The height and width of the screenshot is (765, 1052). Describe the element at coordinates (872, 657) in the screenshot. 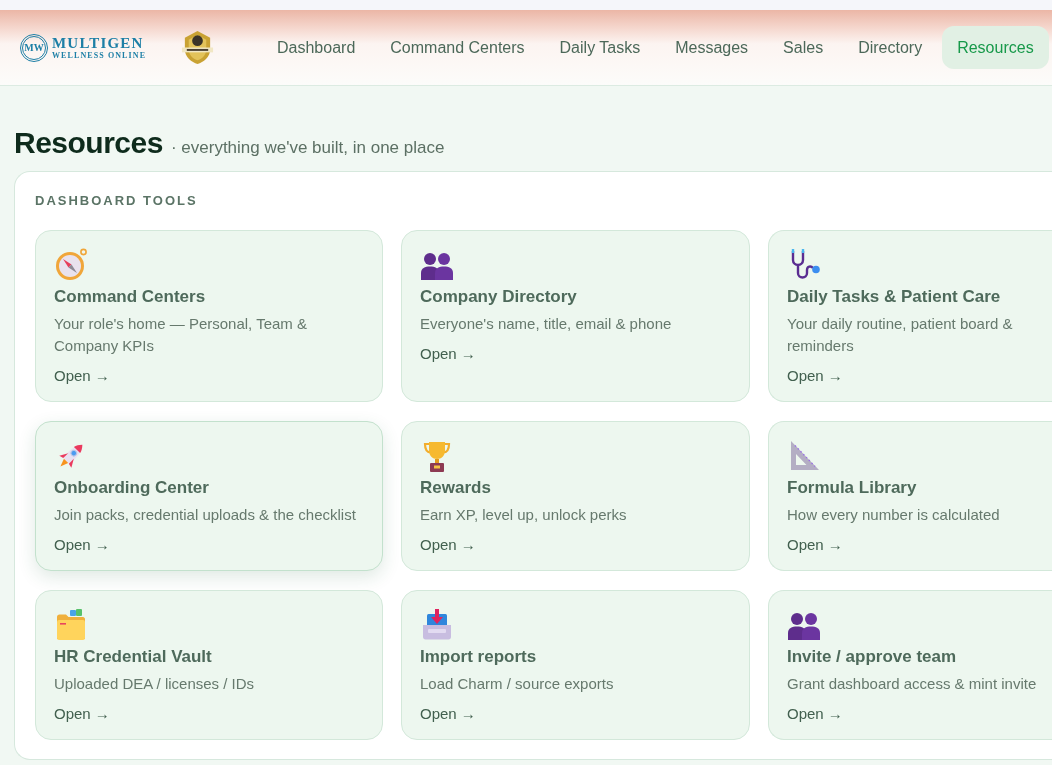

I see `card-title: Invite / approve team` at that location.